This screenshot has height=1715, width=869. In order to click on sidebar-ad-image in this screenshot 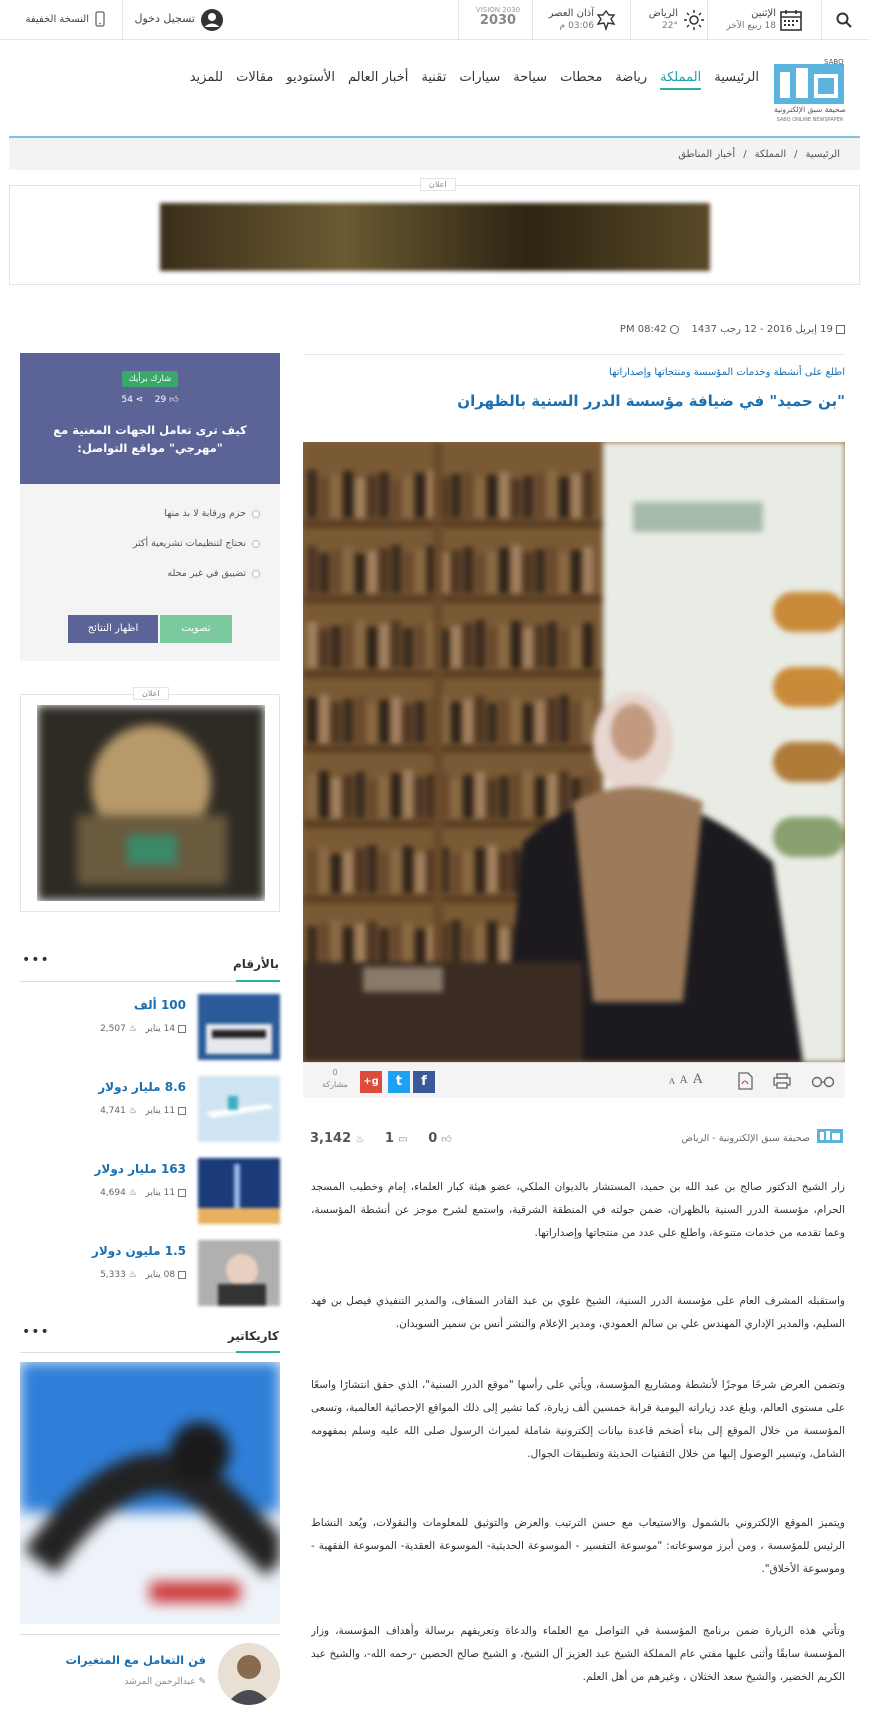, I will do `click(151, 803)`.